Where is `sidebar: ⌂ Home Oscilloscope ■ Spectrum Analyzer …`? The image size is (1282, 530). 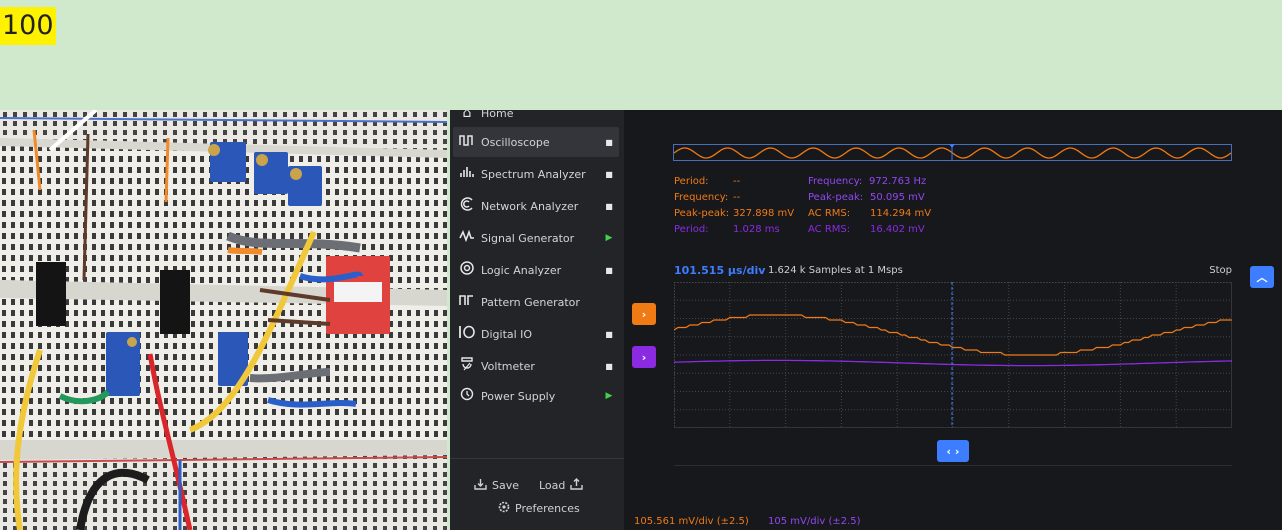 sidebar: ⌂ Home Oscilloscope ■ Spectrum Analyzer … is located at coordinates (537, 320).